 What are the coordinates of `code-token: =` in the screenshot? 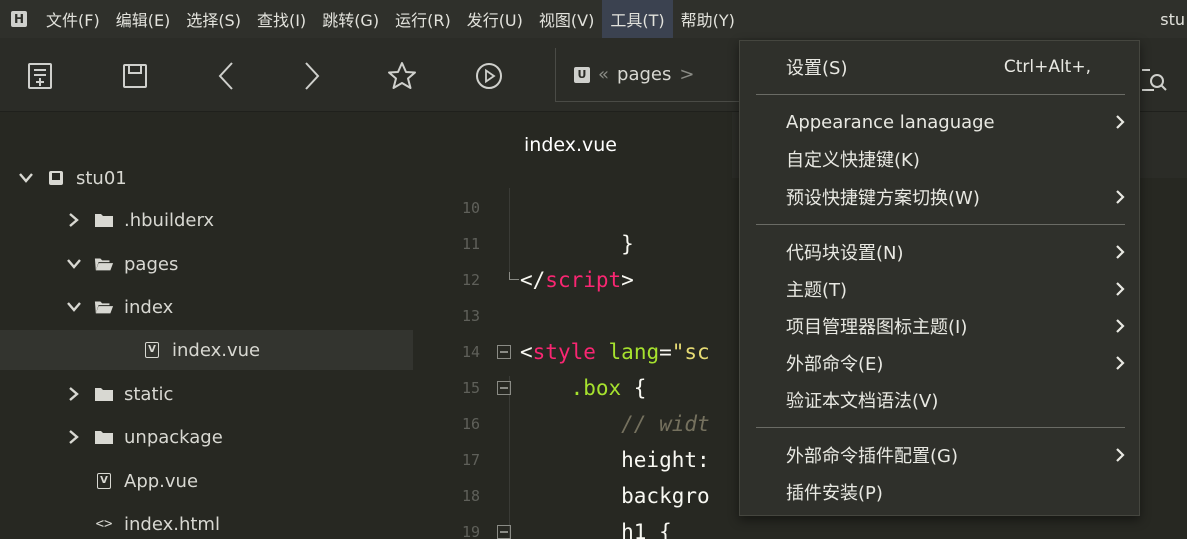 It's located at (665, 352).